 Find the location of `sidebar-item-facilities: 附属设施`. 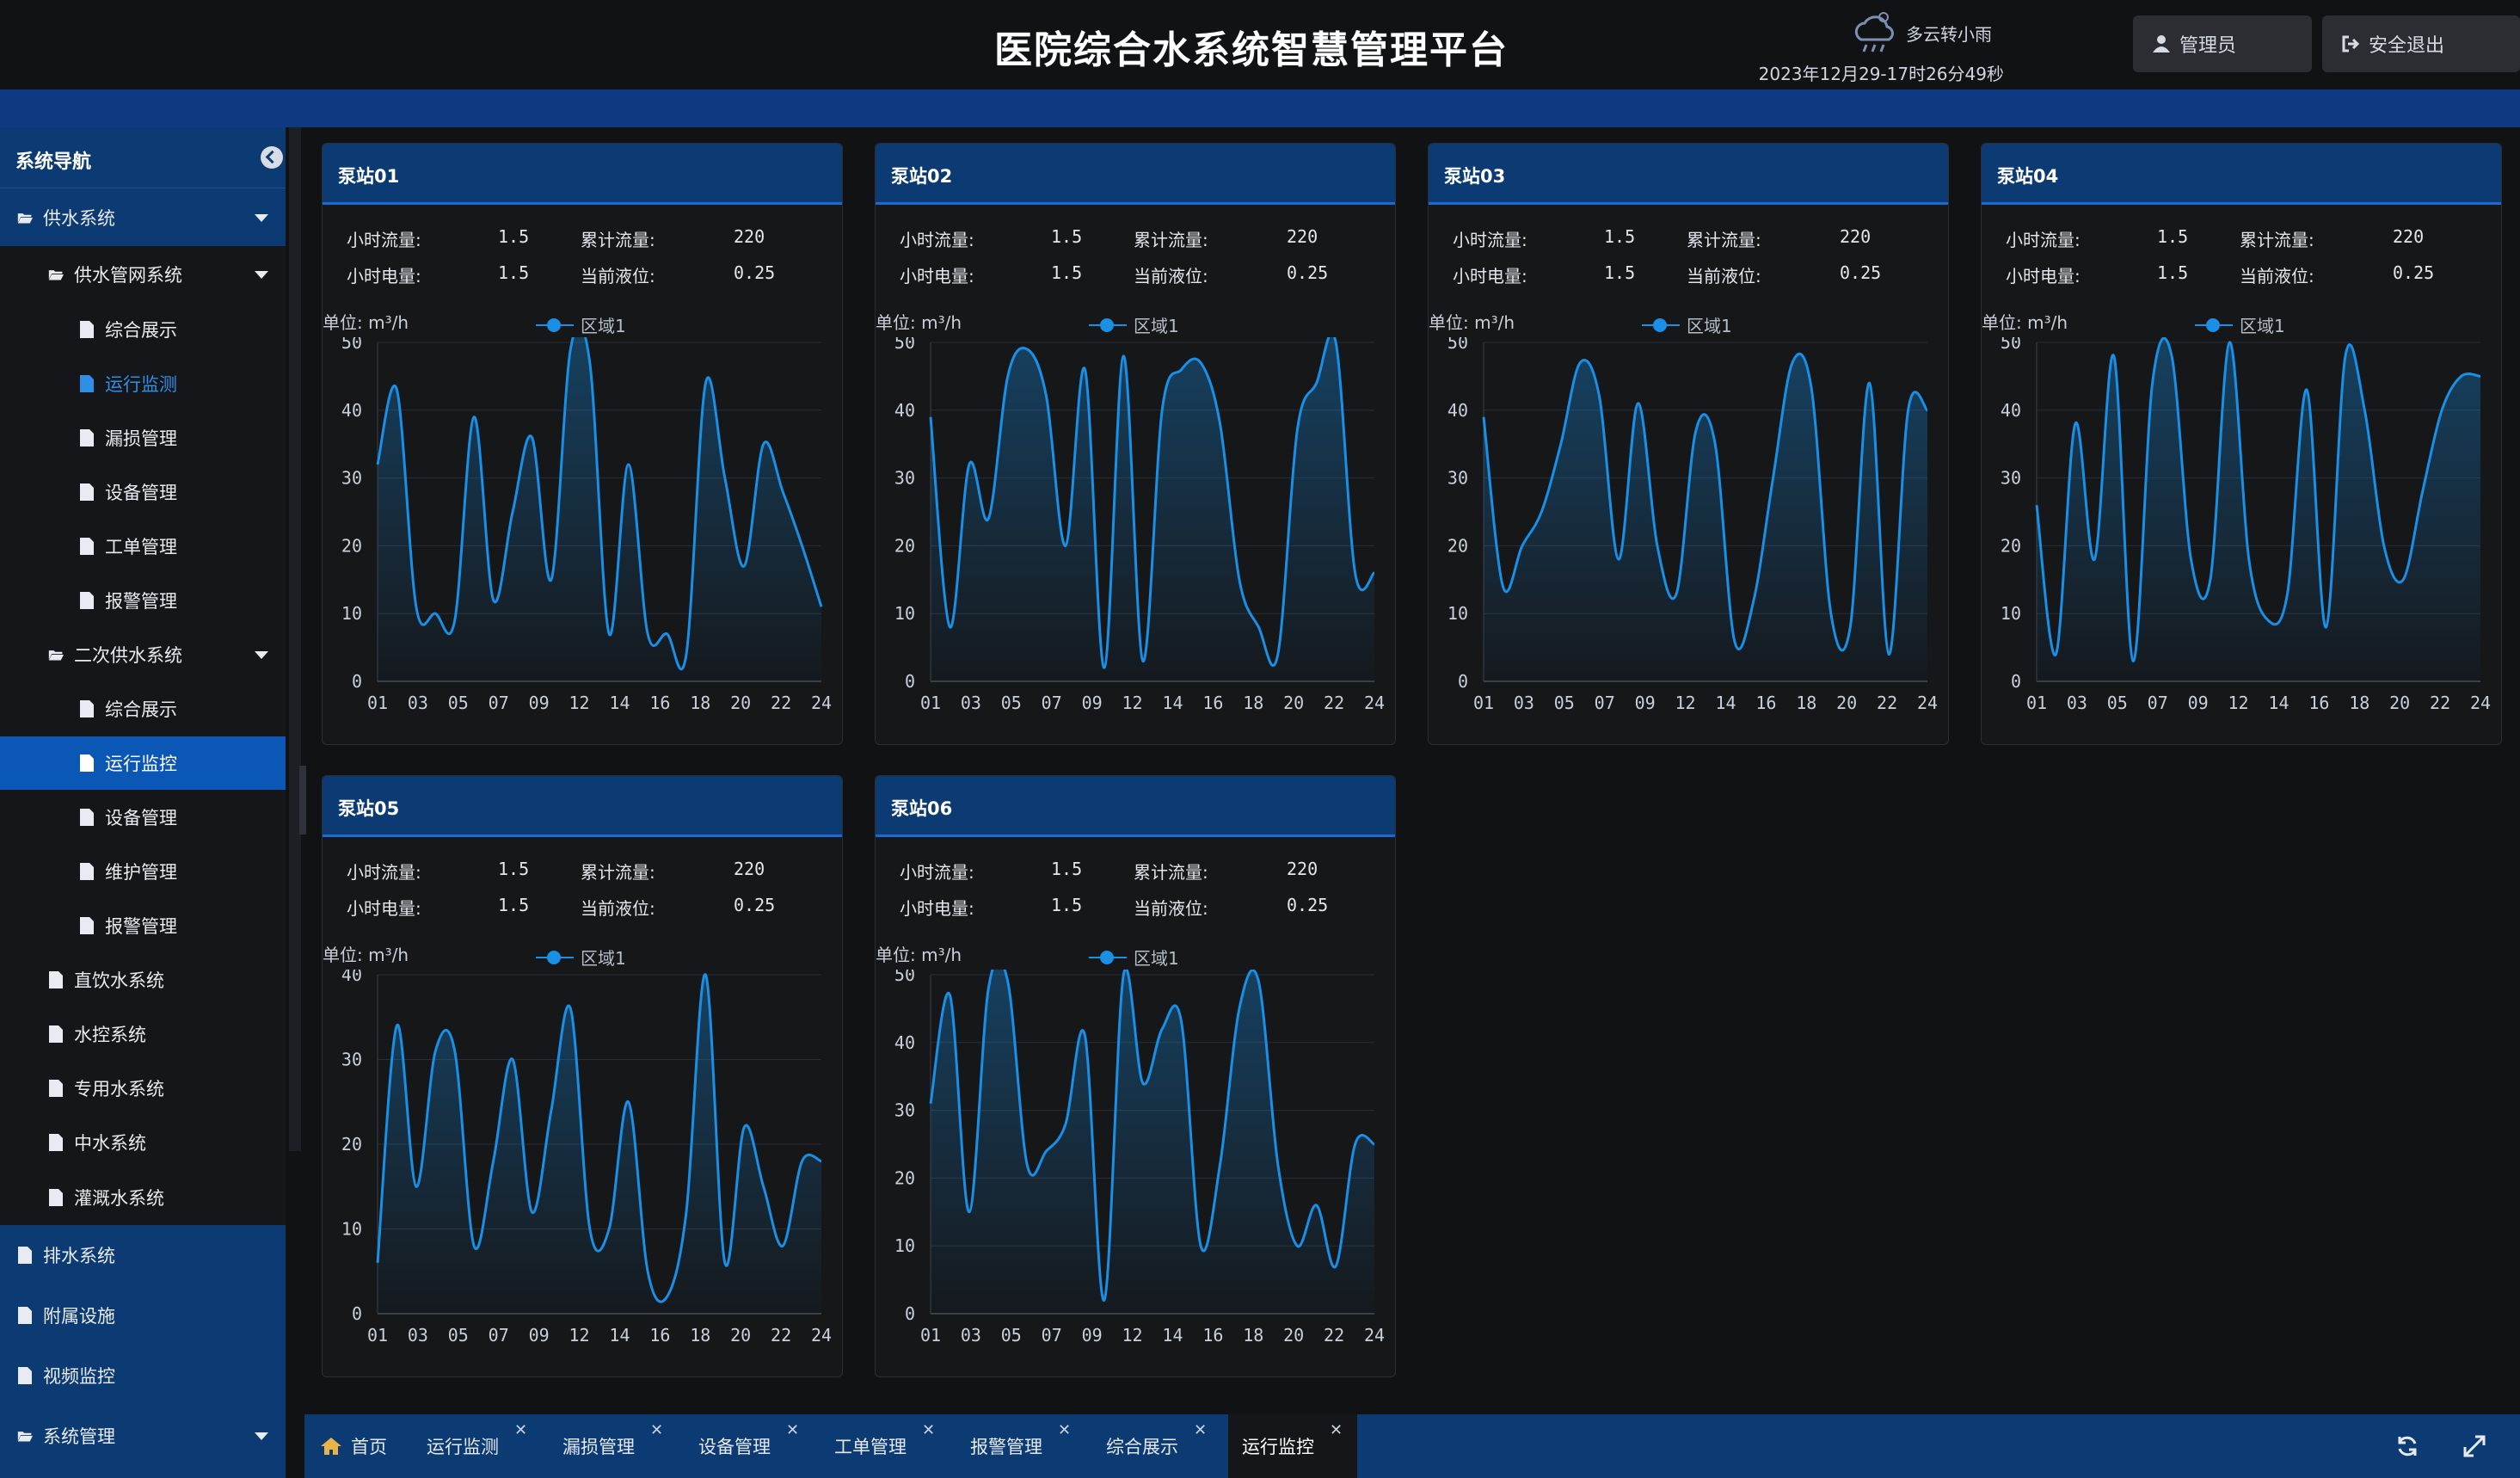

sidebar-item-facilities: 附属设施 is located at coordinates (143, 1315).